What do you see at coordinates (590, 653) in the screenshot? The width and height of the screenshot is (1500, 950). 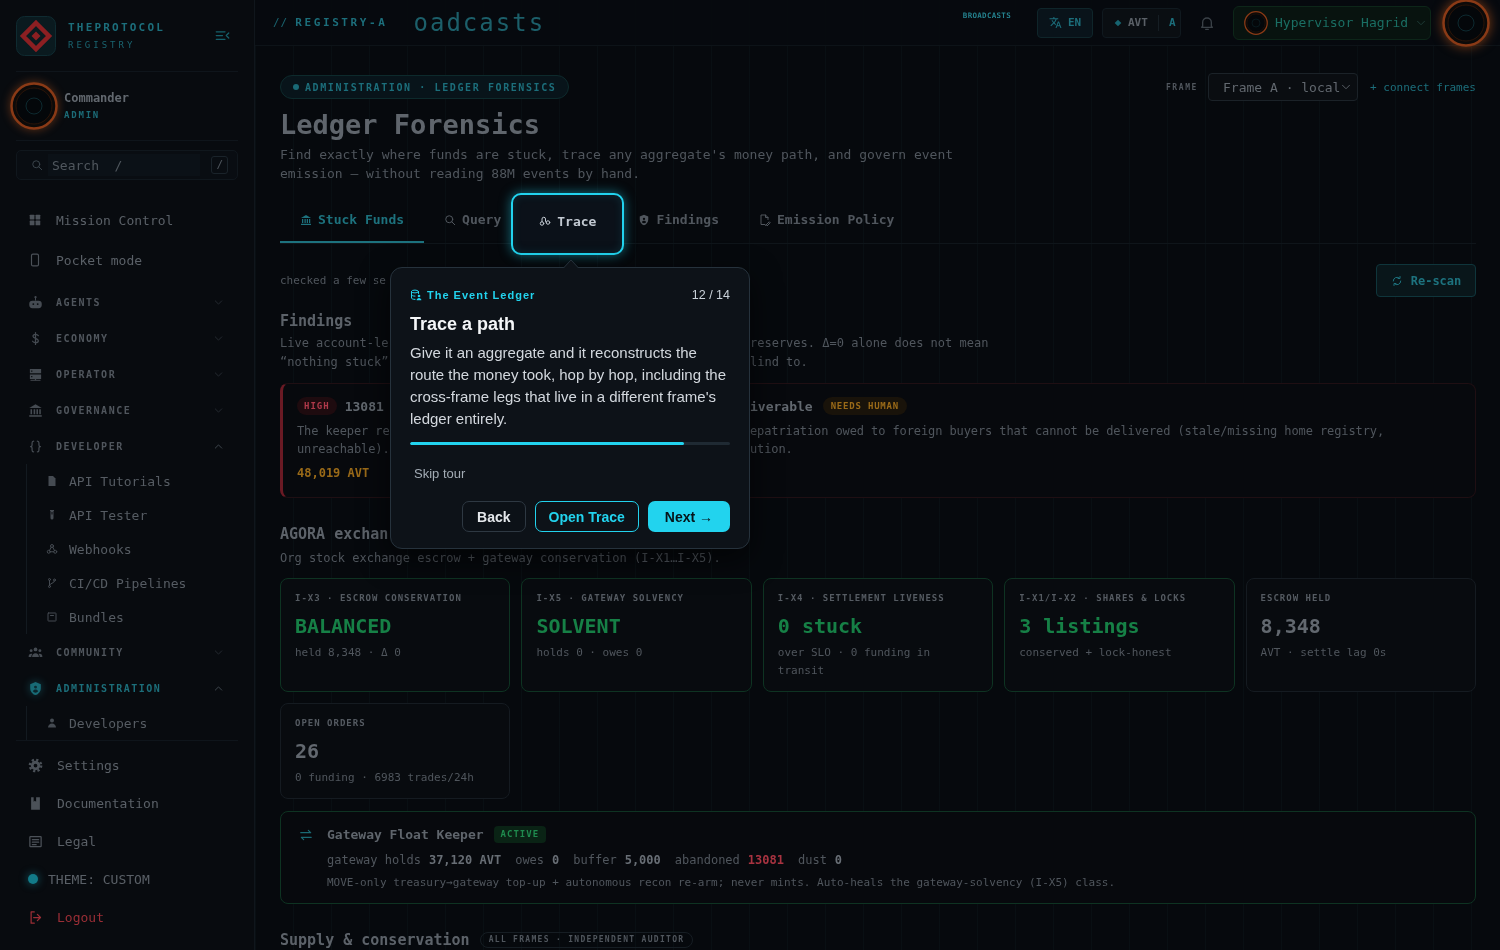 I see `stat-detail: holds 0 · owes 0` at bounding box center [590, 653].